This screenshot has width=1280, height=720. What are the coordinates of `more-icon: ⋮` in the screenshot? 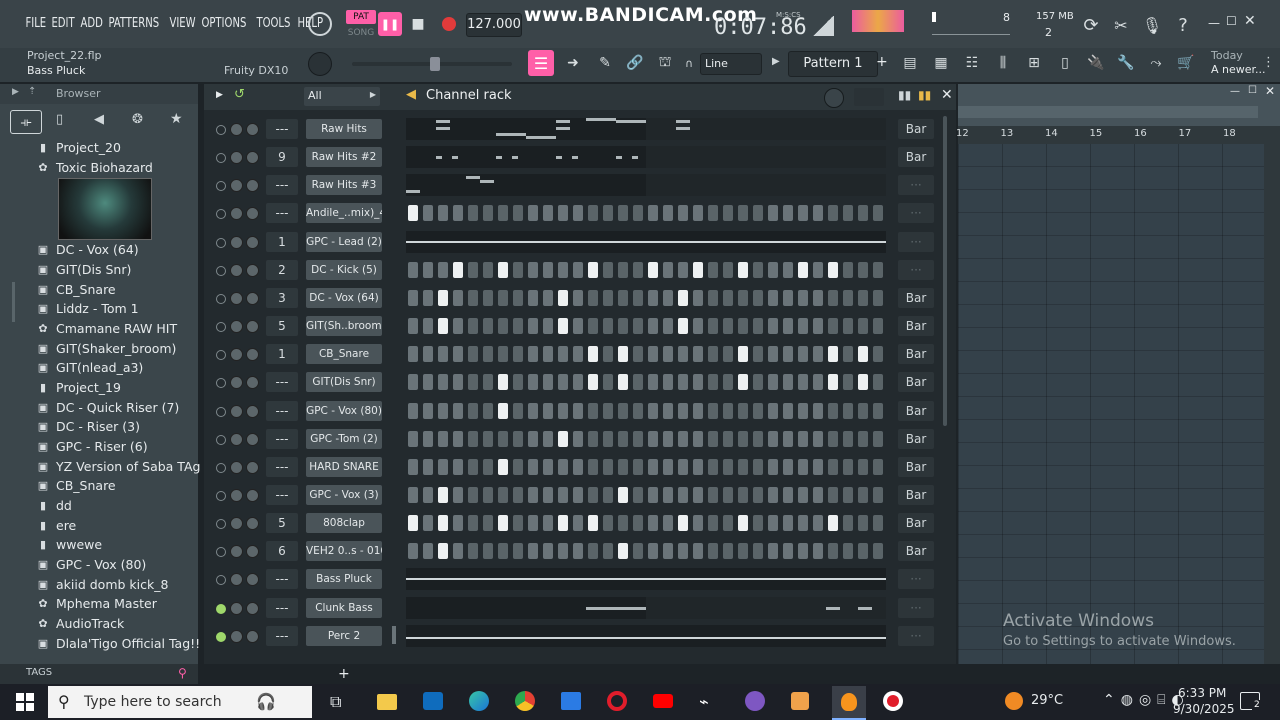 It's located at (1268, 62).